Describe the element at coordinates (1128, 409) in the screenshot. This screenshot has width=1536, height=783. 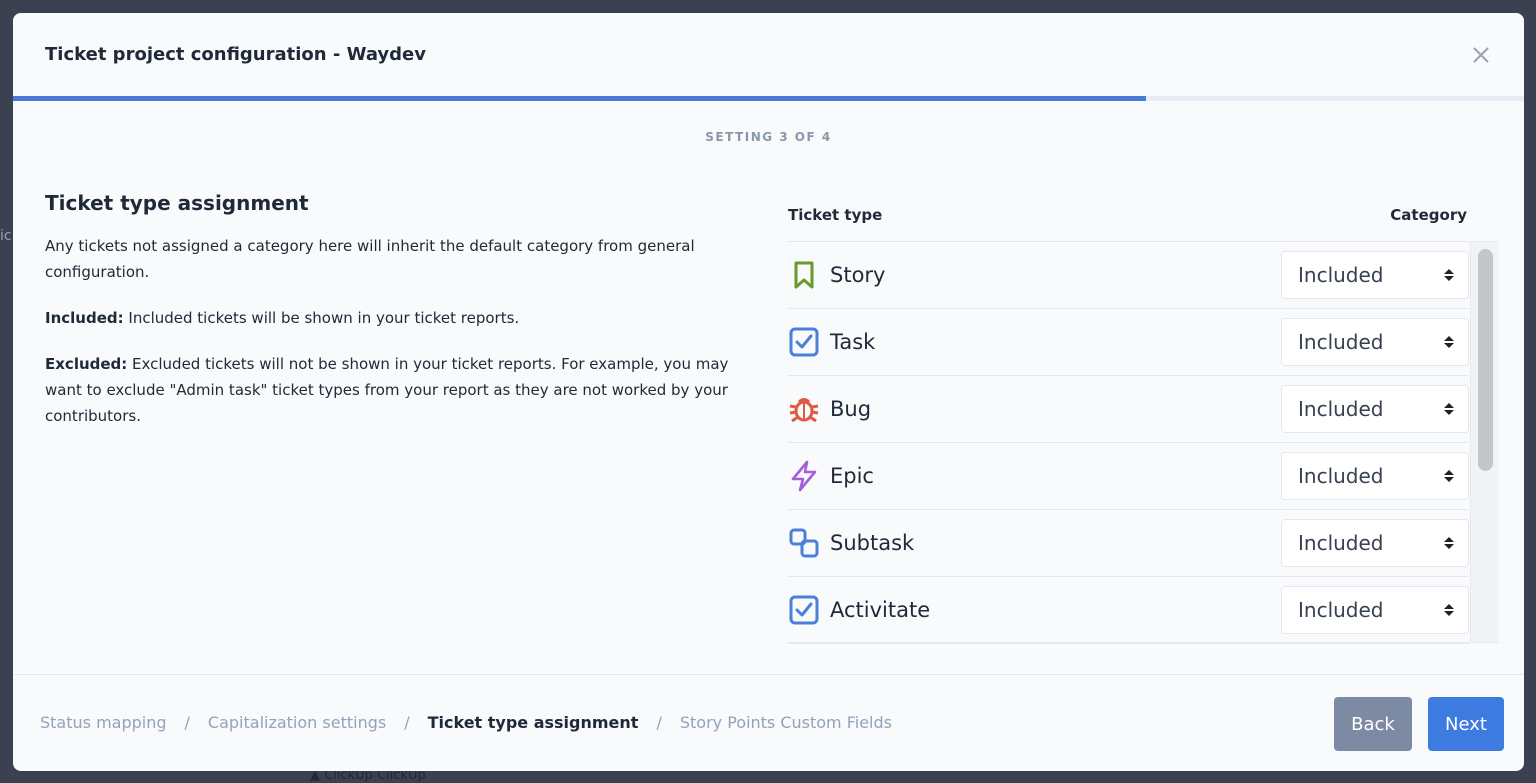
I see `table-row: Bug Included` at that location.